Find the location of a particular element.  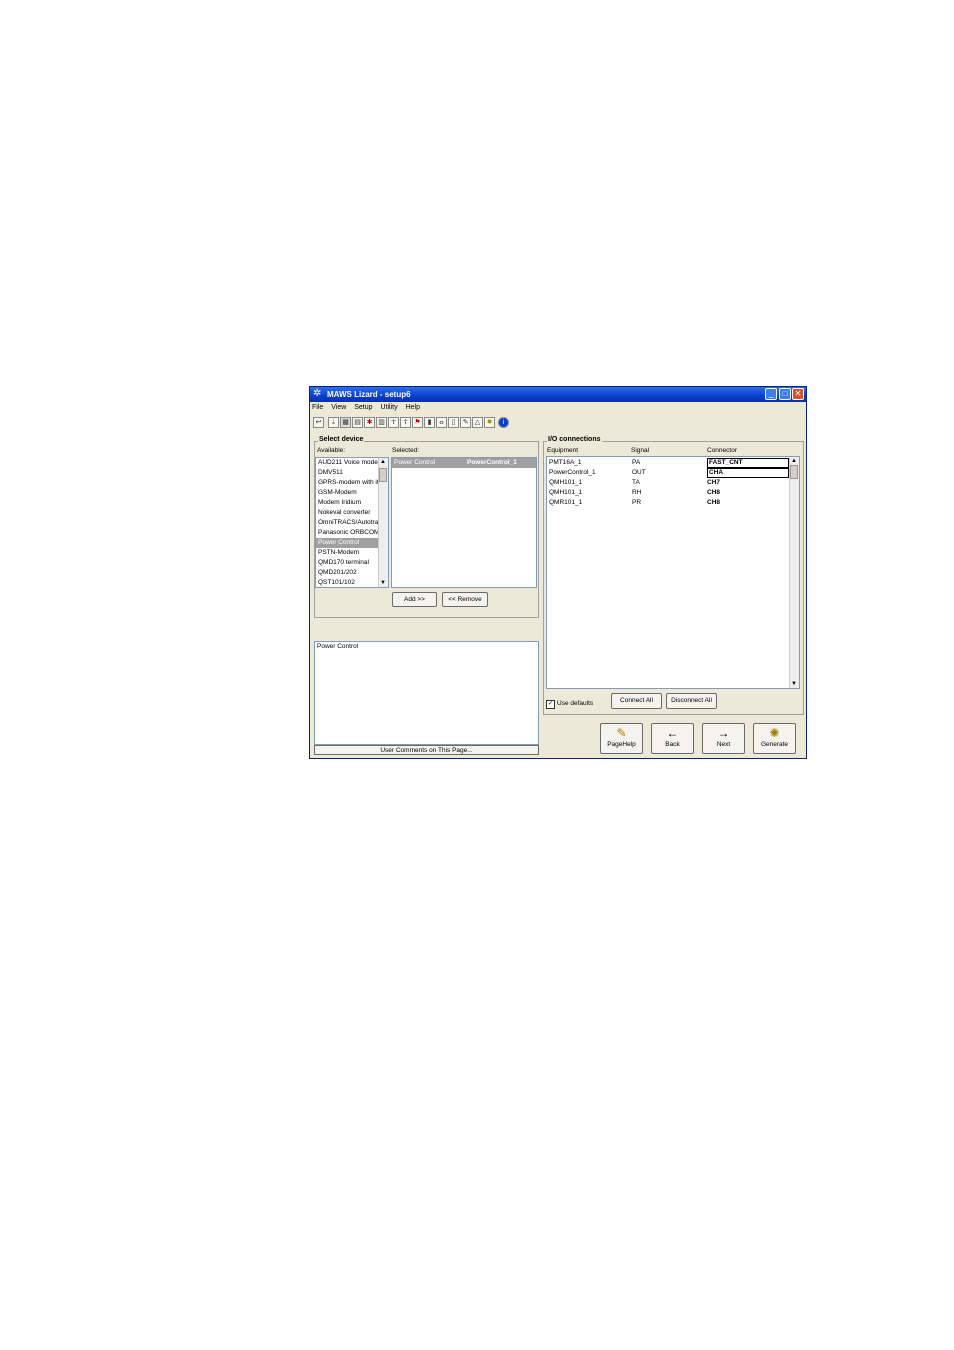

remove-button: << Remove is located at coordinates (465, 599).